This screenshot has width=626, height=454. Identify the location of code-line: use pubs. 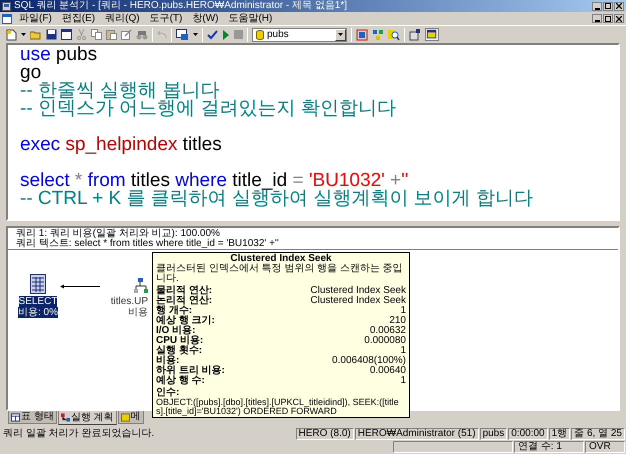
(59, 55).